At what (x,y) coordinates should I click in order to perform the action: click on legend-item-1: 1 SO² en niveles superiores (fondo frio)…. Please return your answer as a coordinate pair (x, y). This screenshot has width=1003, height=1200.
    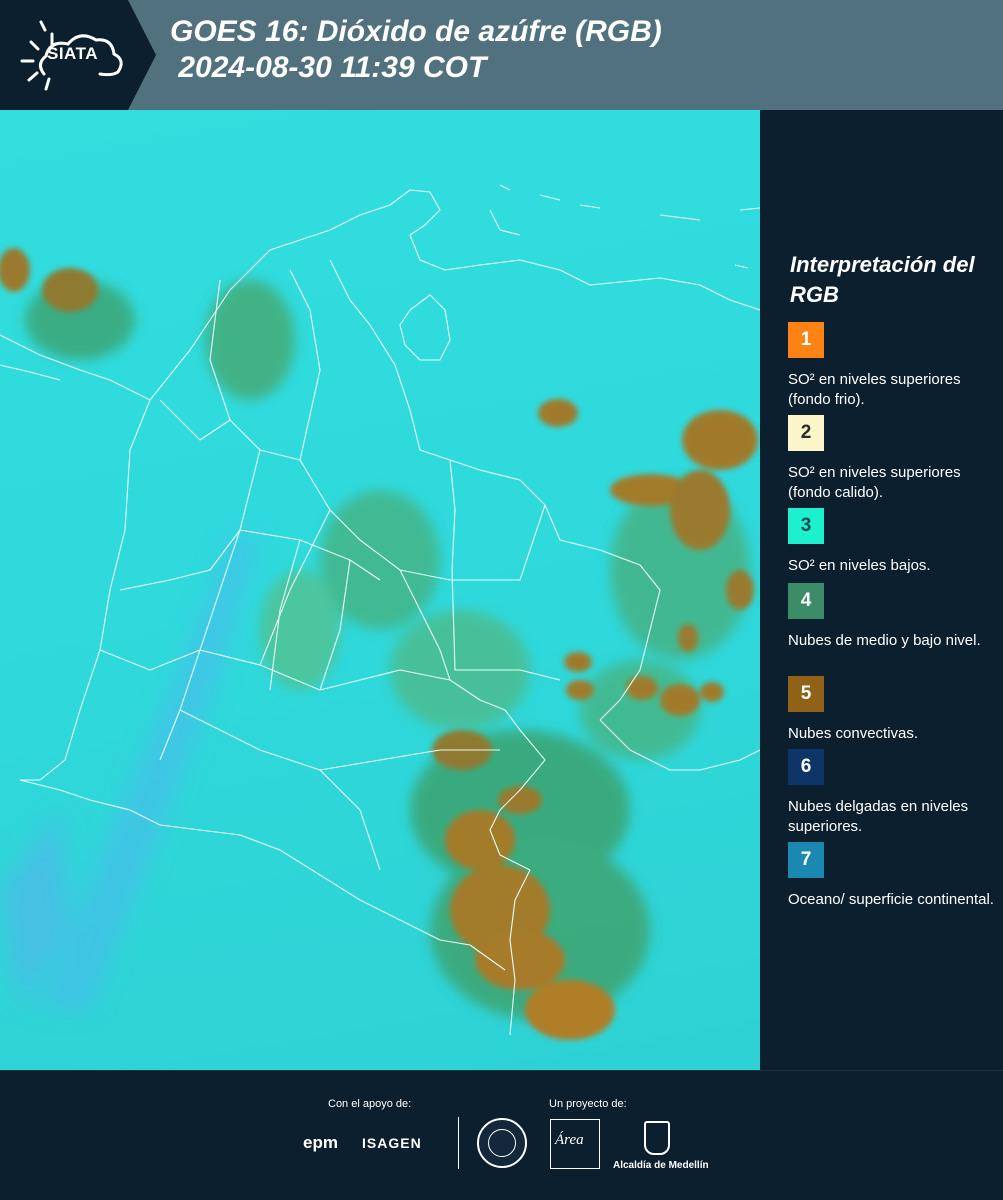
    Looking at the image, I should click on (893, 366).